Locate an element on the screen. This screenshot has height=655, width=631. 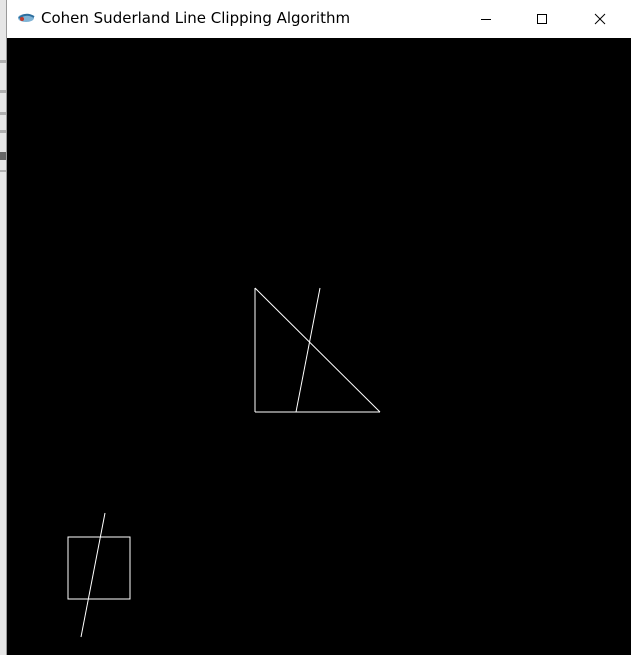
test-line-lower is located at coordinates (93, 575).